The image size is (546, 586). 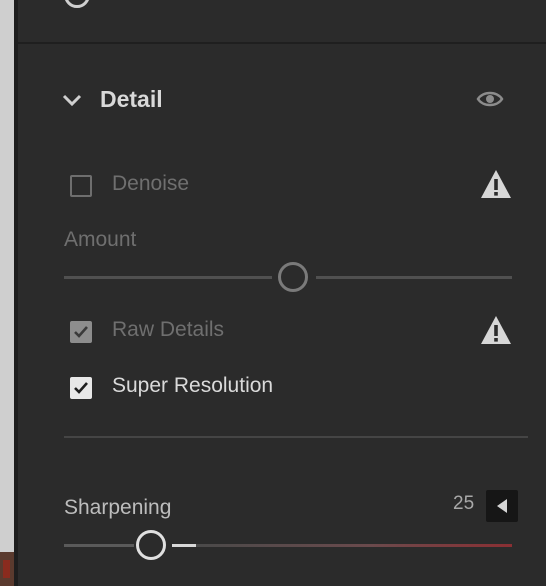 I want to click on super-resolution-checkbox, so click(x=81, y=388).